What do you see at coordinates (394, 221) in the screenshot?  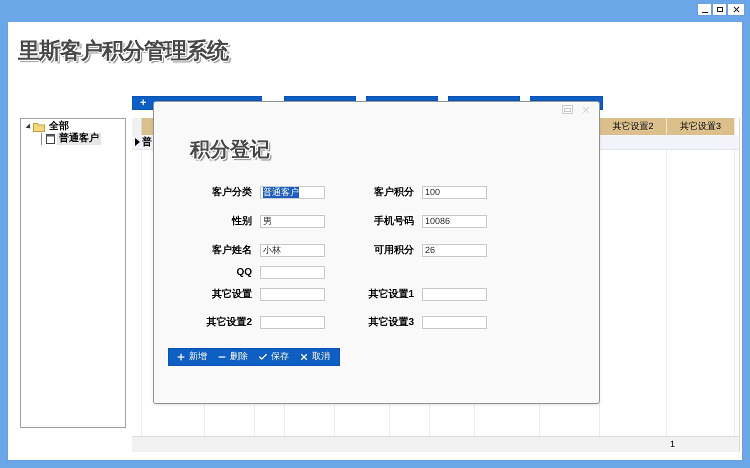 I see `field-label: 手机号码` at bounding box center [394, 221].